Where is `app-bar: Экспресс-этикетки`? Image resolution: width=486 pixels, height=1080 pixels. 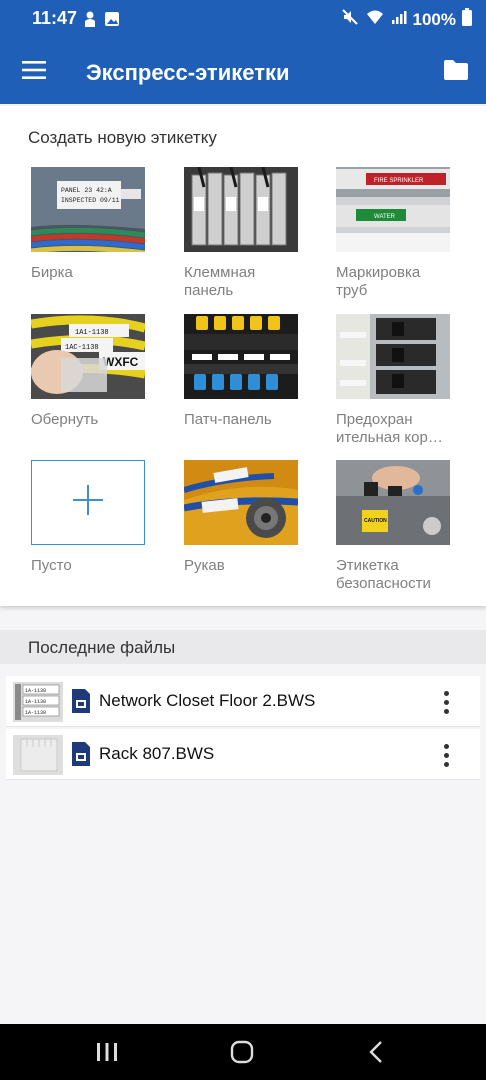
app-bar: Экспресс-этикетки is located at coordinates (243, 72).